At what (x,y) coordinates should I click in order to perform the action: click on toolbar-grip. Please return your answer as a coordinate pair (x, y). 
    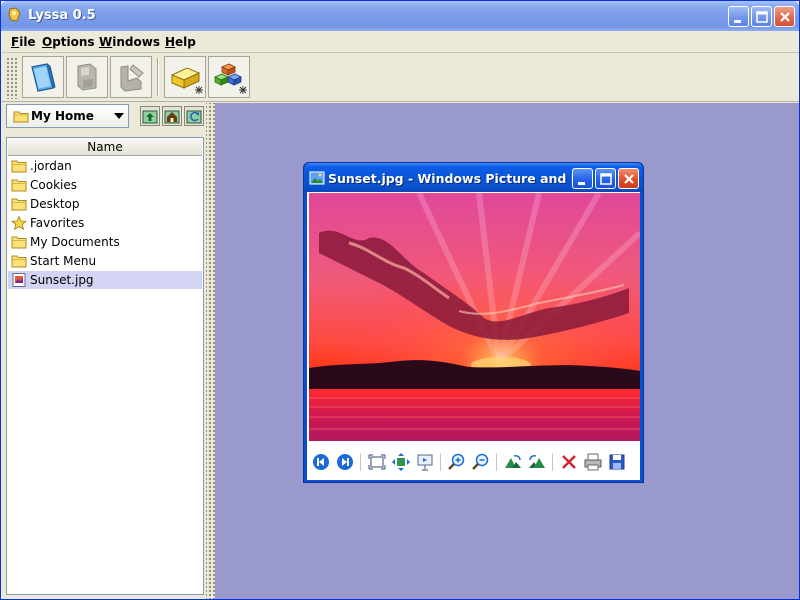
    Looking at the image, I should click on (12, 78).